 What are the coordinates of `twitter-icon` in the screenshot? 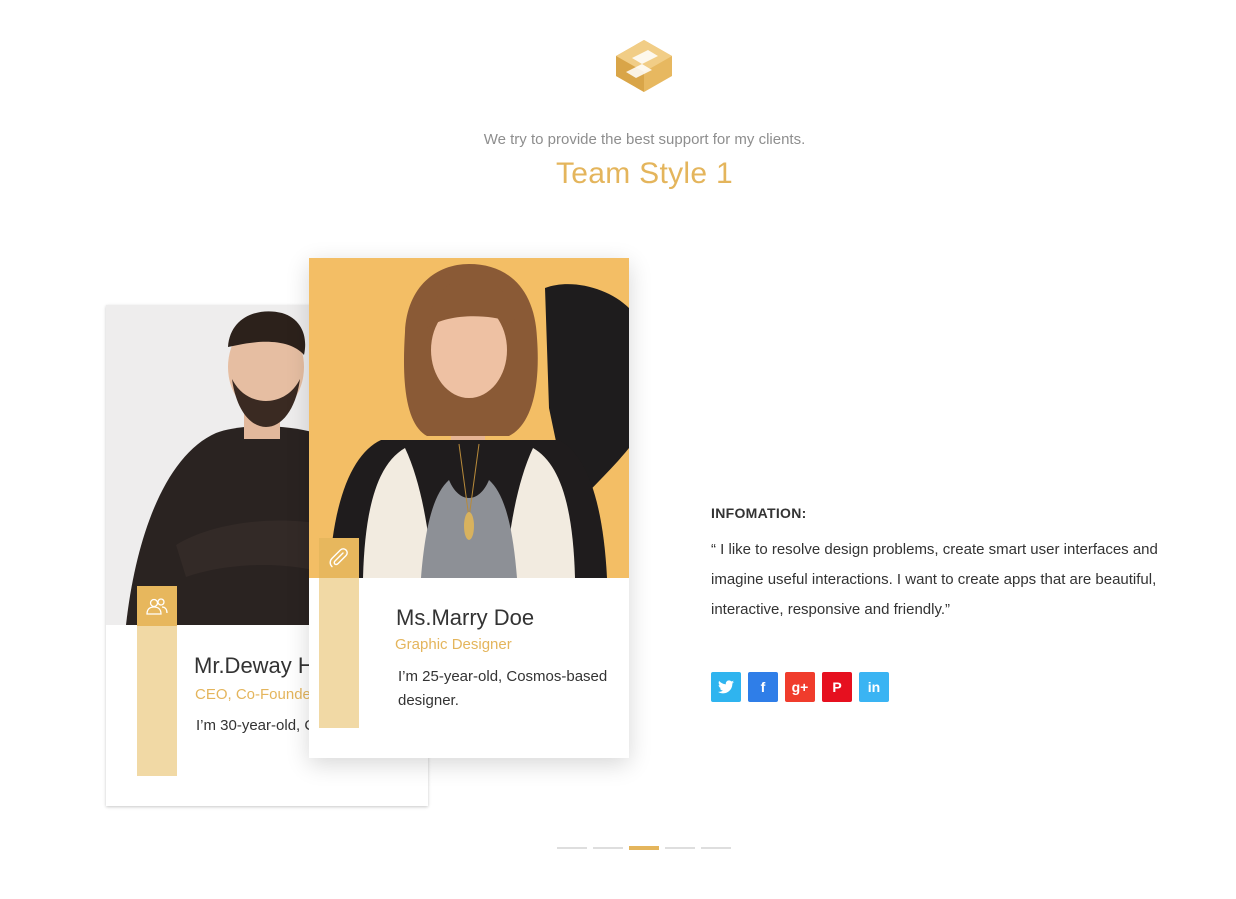 It's located at (726, 687).